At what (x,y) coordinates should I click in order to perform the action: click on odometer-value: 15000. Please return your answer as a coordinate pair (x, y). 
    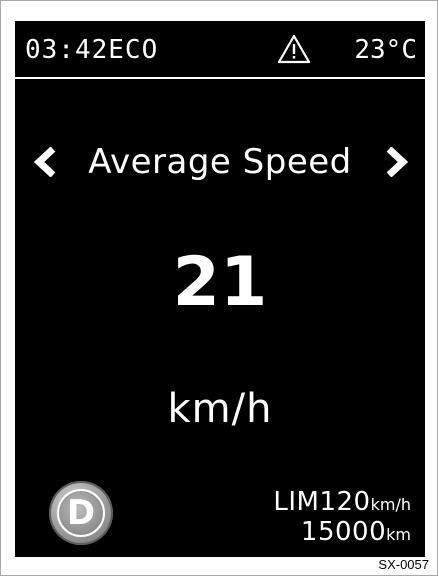
    Looking at the image, I should click on (343, 532).